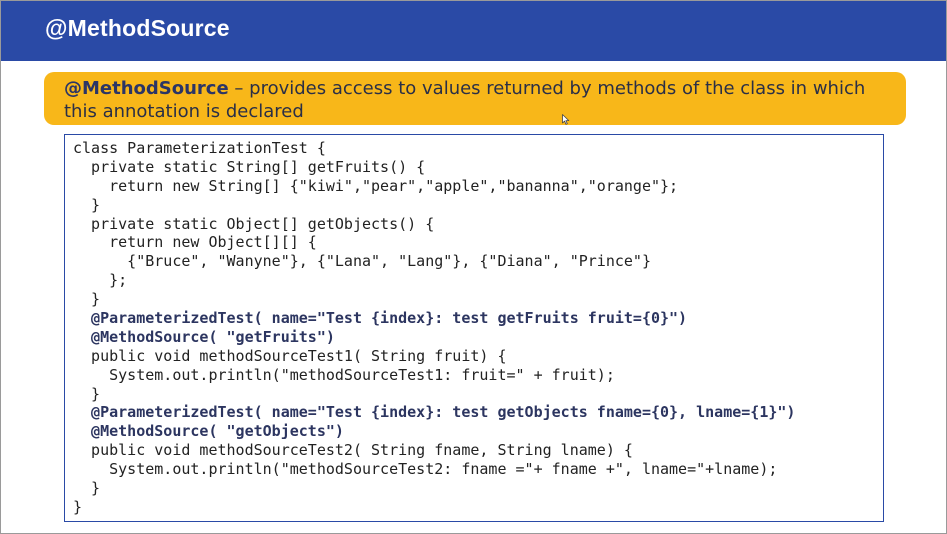 The width and height of the screenshot is (947, 534). What do you see at coordinates (473, 31) in the screenshot?
I see `slide-header: @MethodSource` at bounding box center [473, 31].